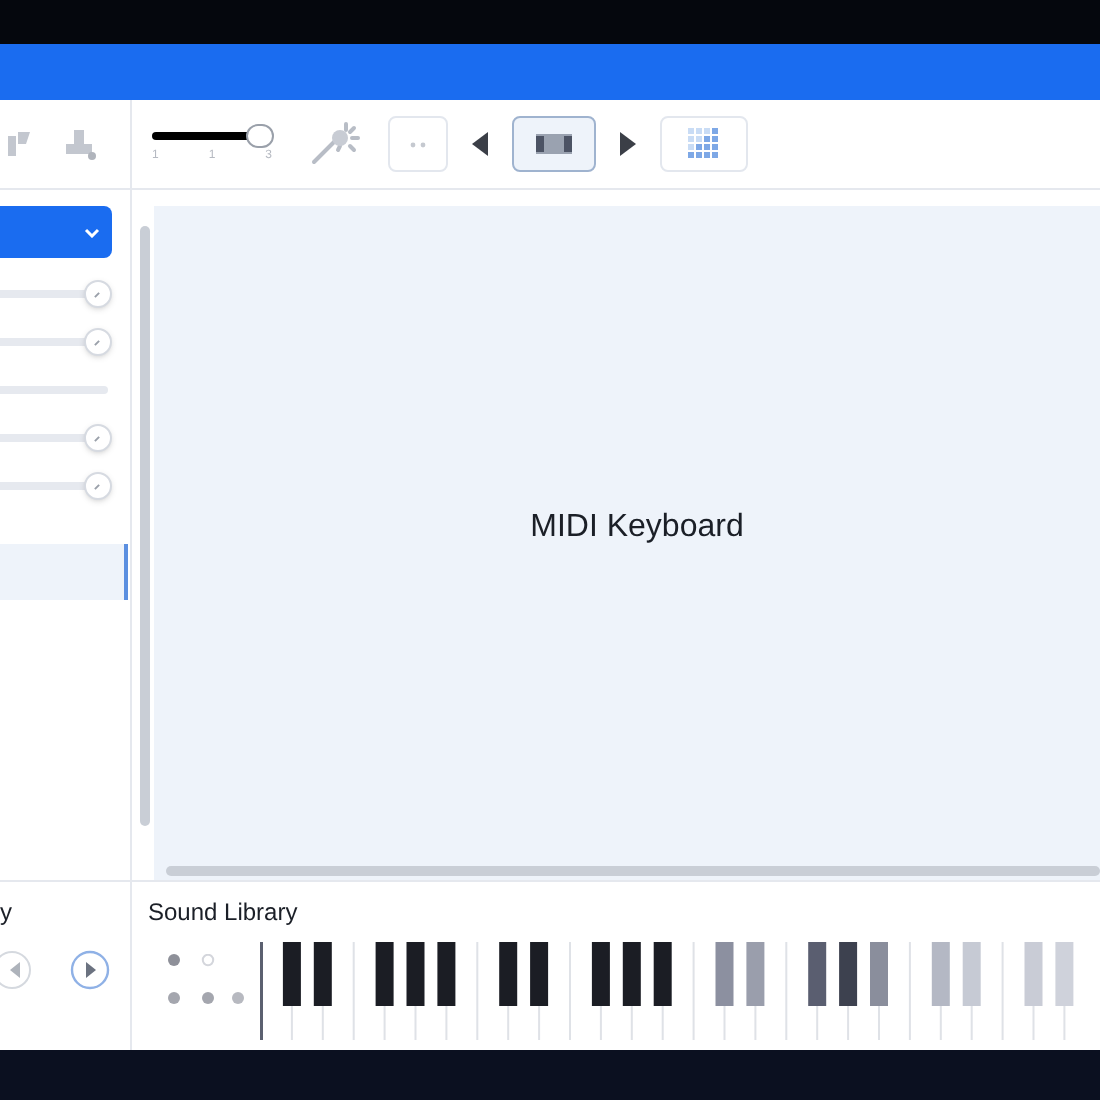  Describe the element at coordinates (224, 913) in the screenshot. I see `panel-title: Sound Library` at that location.